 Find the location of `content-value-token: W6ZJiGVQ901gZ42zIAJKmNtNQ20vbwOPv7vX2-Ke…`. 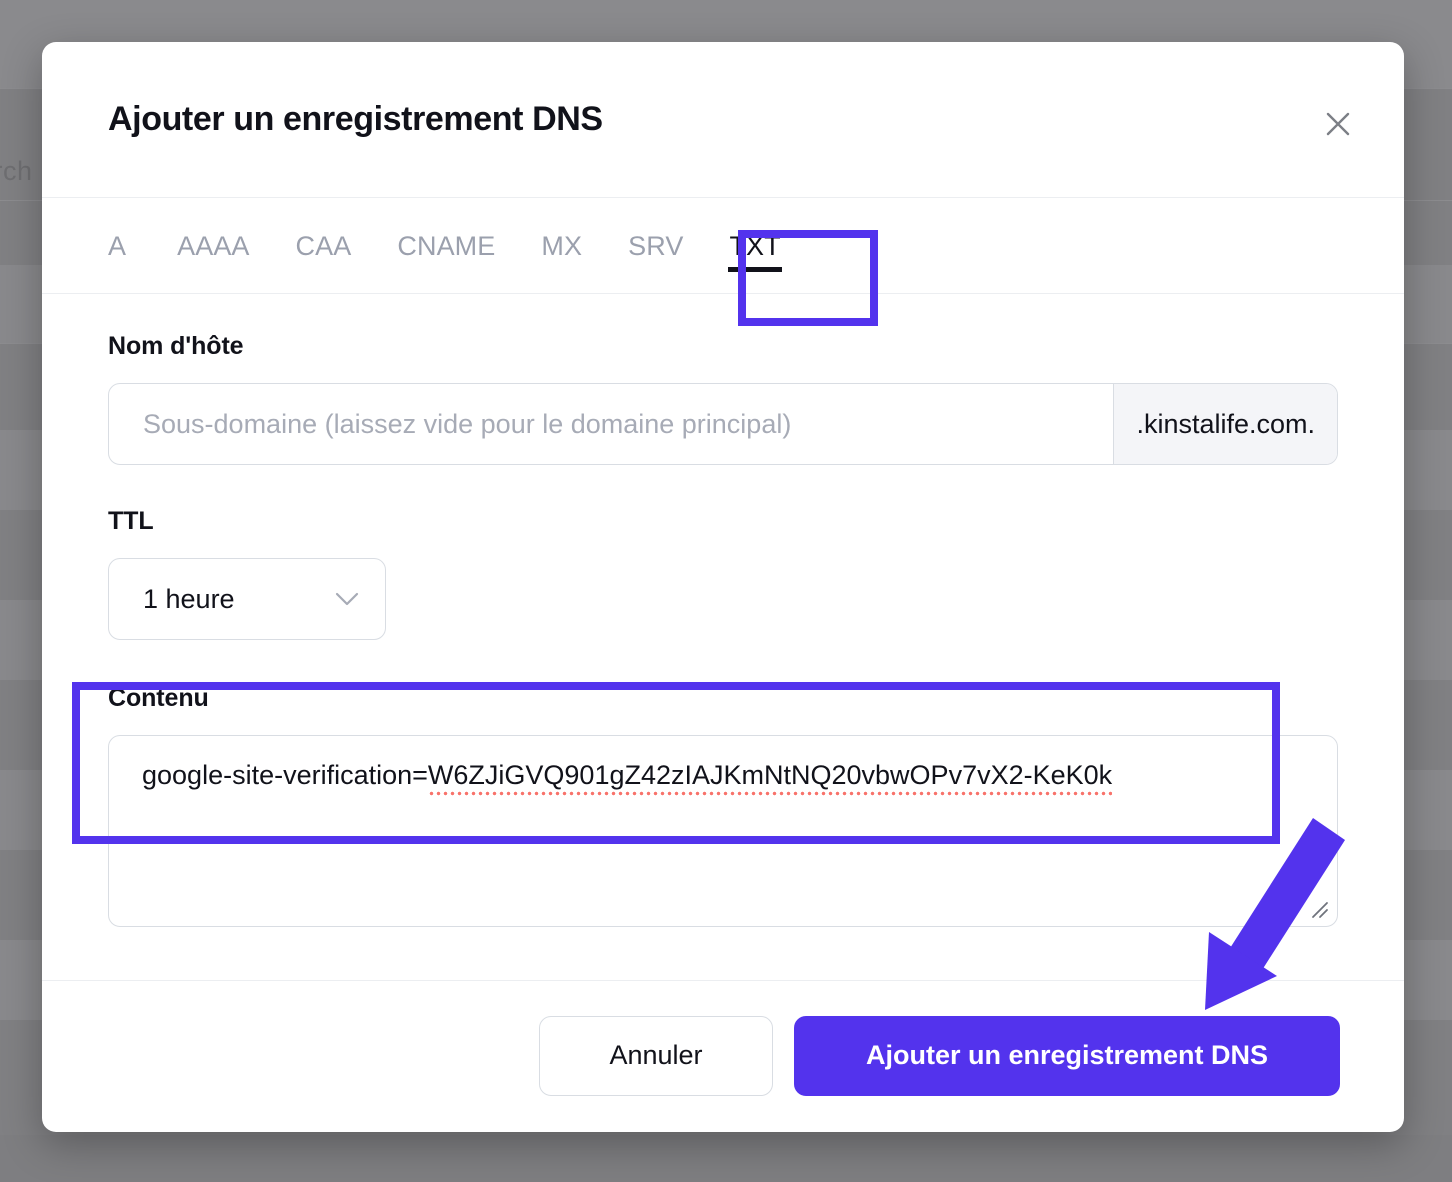

content-value-token: W6ZJiGVQ901gZ42zIAJKmNtNQ20vbwOPv7vX2-Ke… is located at coordinates (770, 778).